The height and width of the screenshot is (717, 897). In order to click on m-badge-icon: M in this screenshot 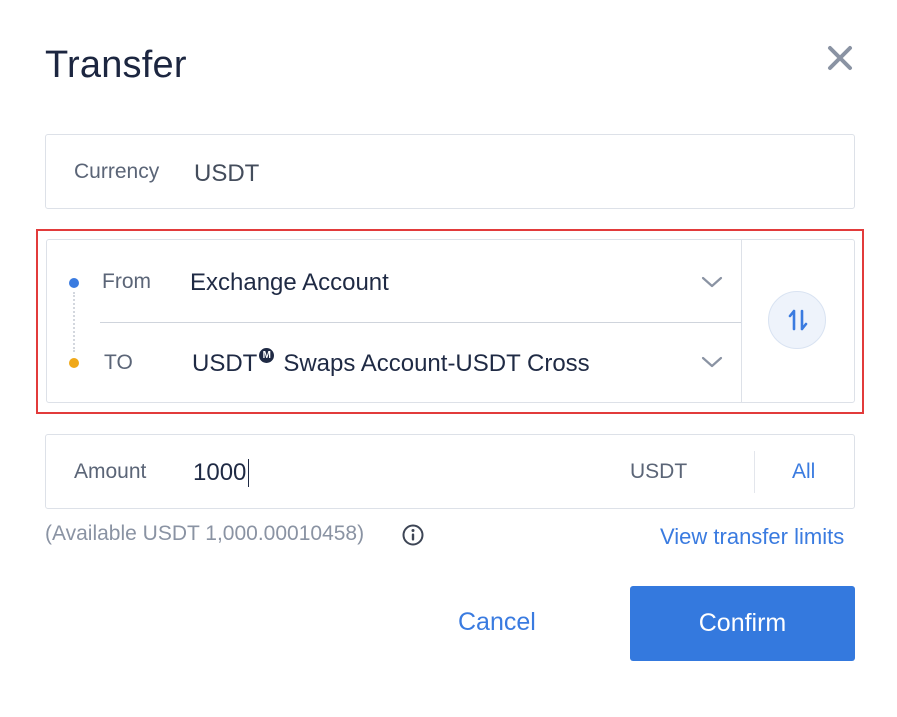, I will do `click(267, 355)`.